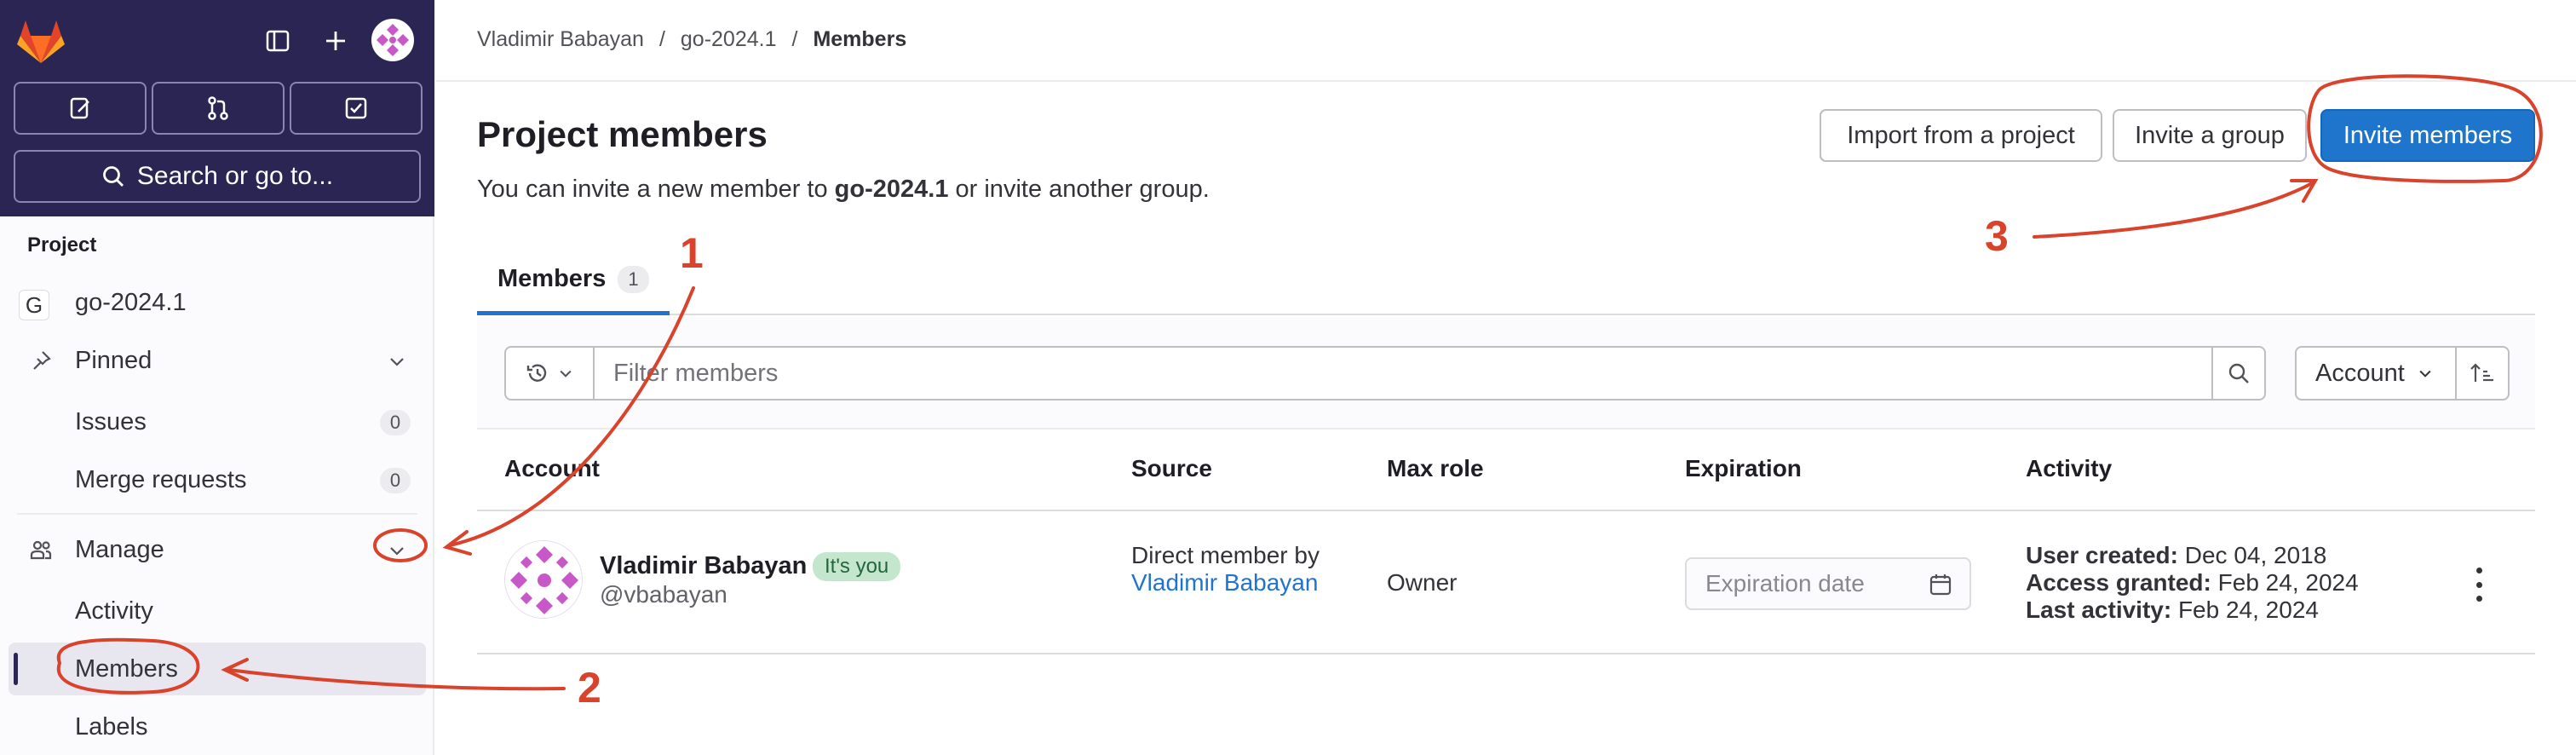 This screenshot has height=755, width=2576. I want to click on header-divider, so click(1506, 81).